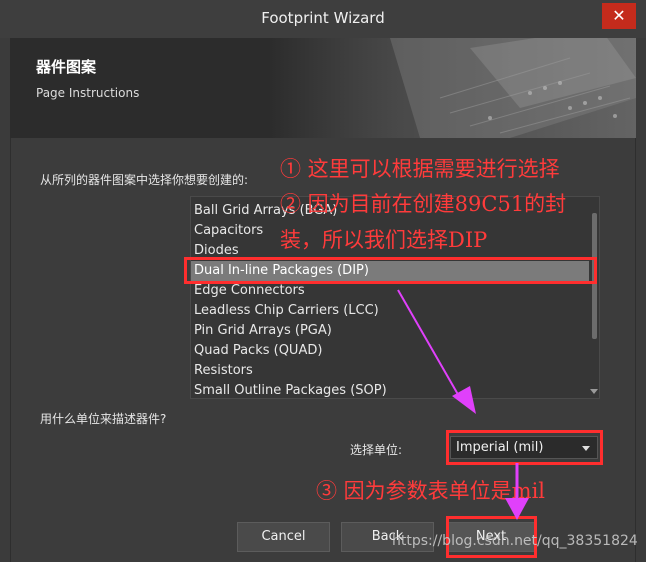 Image resolution: width=646 pixels, height=562 pixels. Describe the element at coordinates (390, 371) in the screenshot. I see `list-item-resistors: Resistors` at that location.